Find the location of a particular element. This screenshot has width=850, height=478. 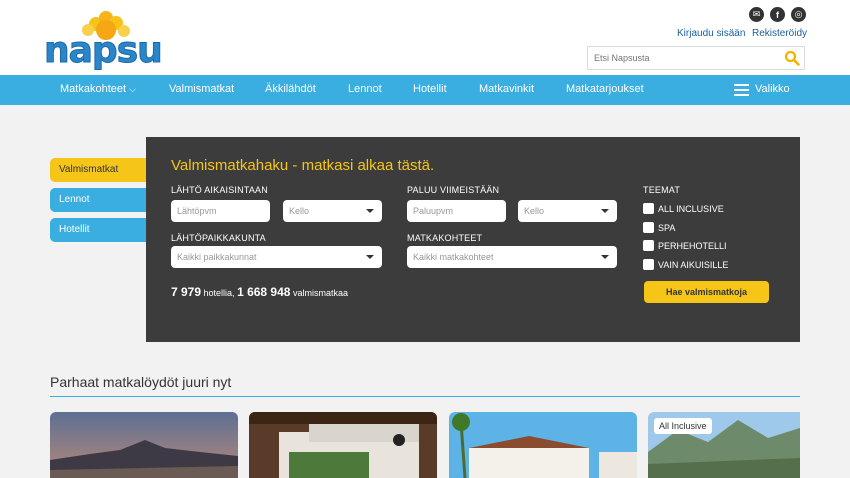

depart-date-input: Lähtöpvm is located at coordinates (220, 211).